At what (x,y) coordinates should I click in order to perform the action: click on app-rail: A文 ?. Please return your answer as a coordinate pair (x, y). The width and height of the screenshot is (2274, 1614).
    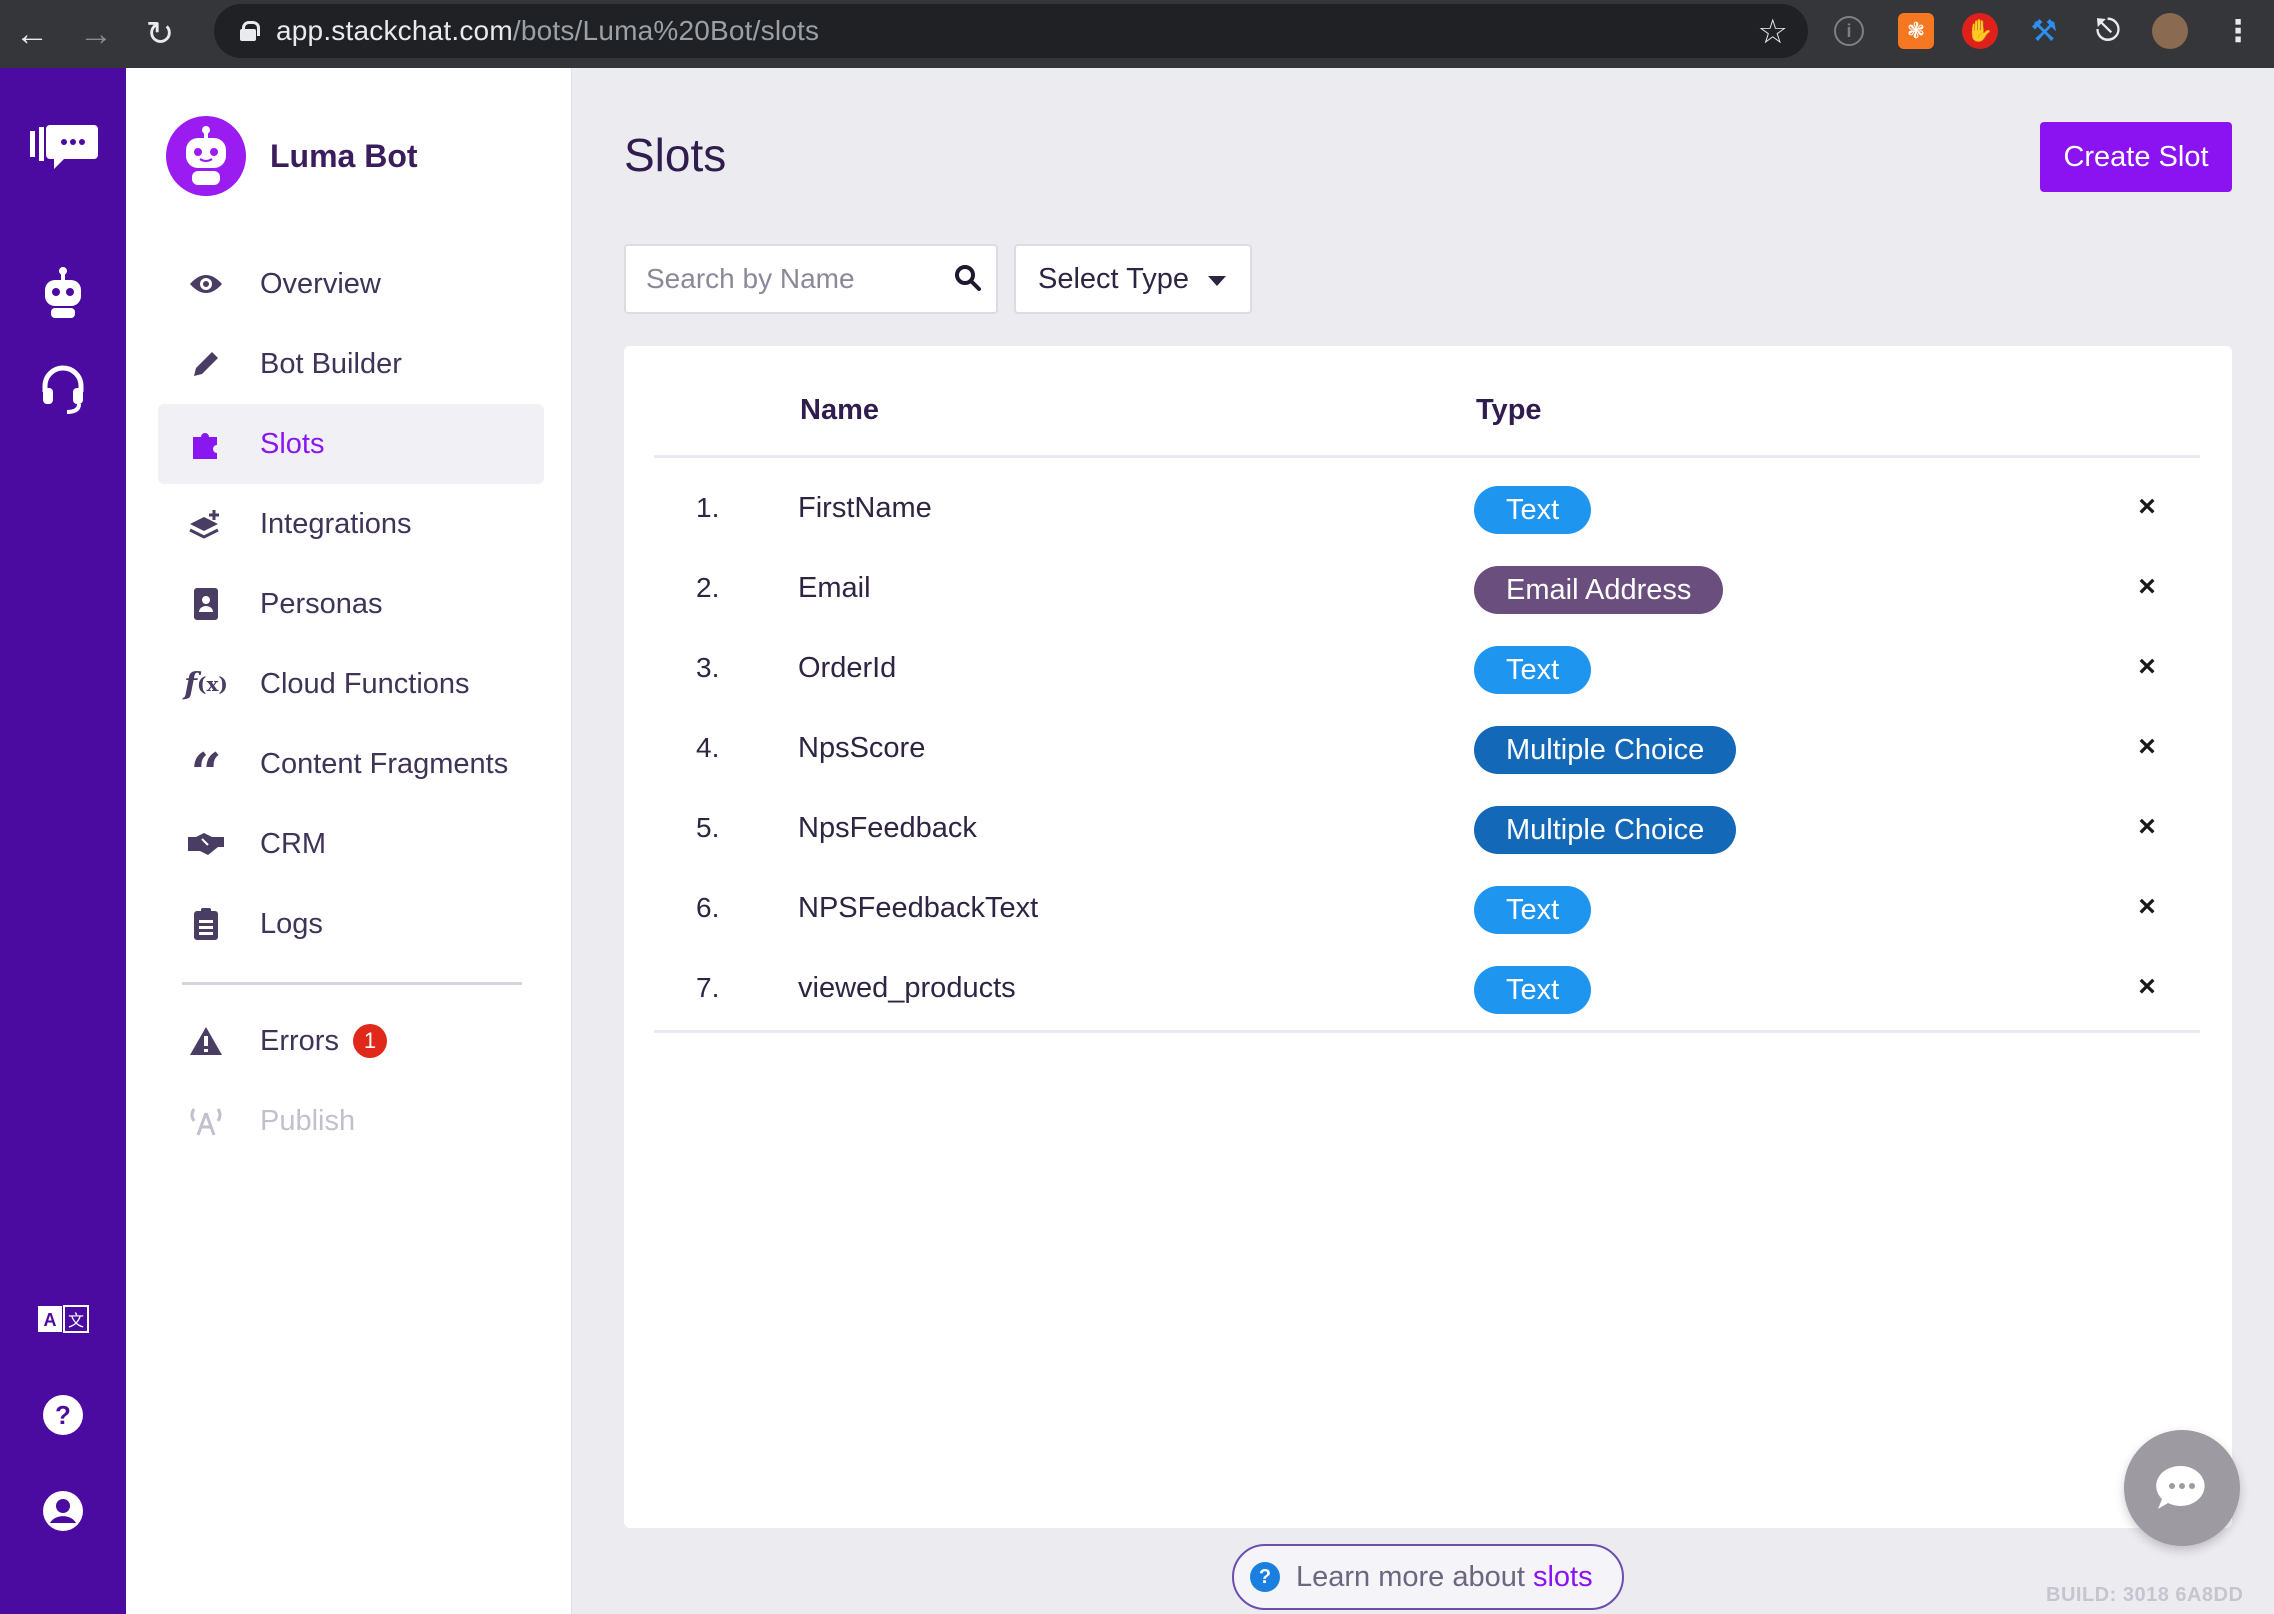
    Looking at the image, I should click on (63, 841).